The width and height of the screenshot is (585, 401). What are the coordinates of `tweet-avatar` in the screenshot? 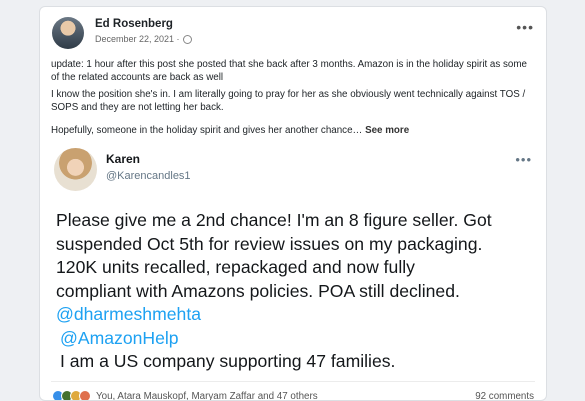 It's located at (75, 169).